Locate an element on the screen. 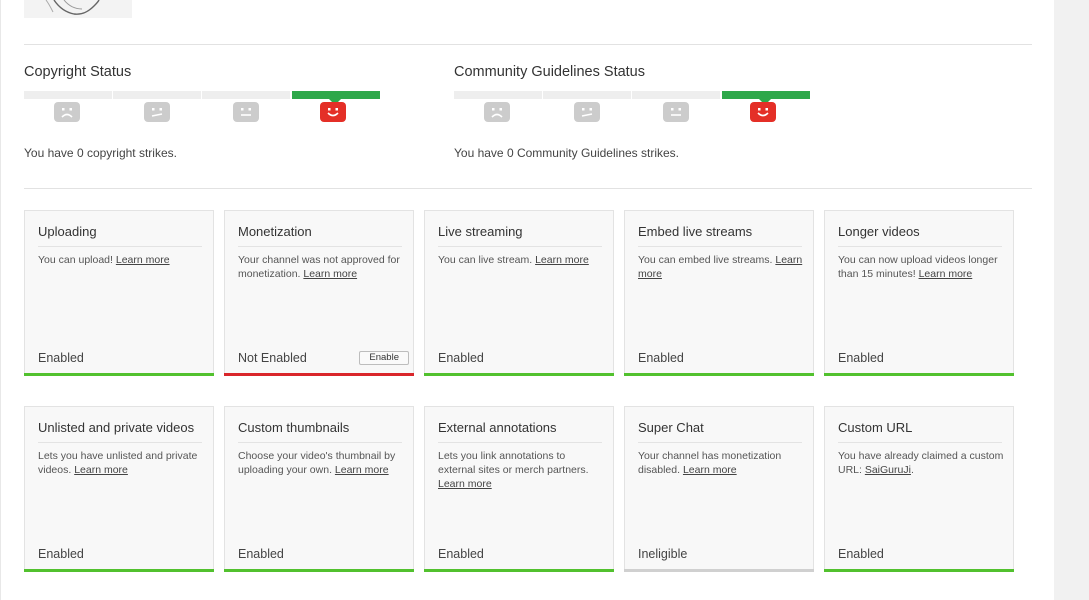  custom-url-link: SaiGuruJi is located at coordinates (888, 470).